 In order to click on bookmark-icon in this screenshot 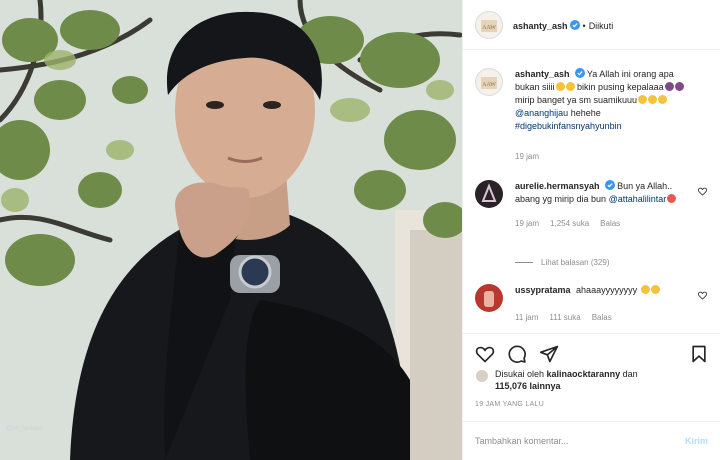, I will do `click(699, 354)`.